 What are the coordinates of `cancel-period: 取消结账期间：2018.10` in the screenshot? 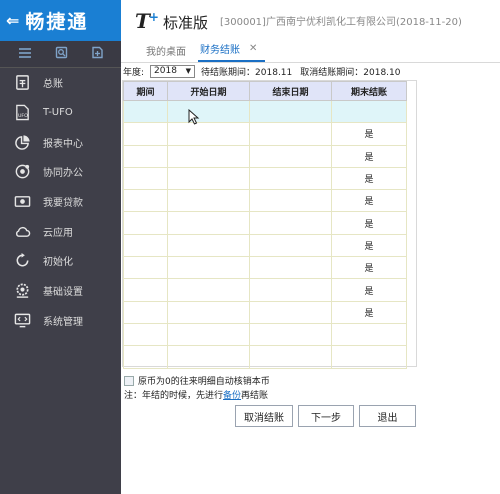 It's located at (350, 72).